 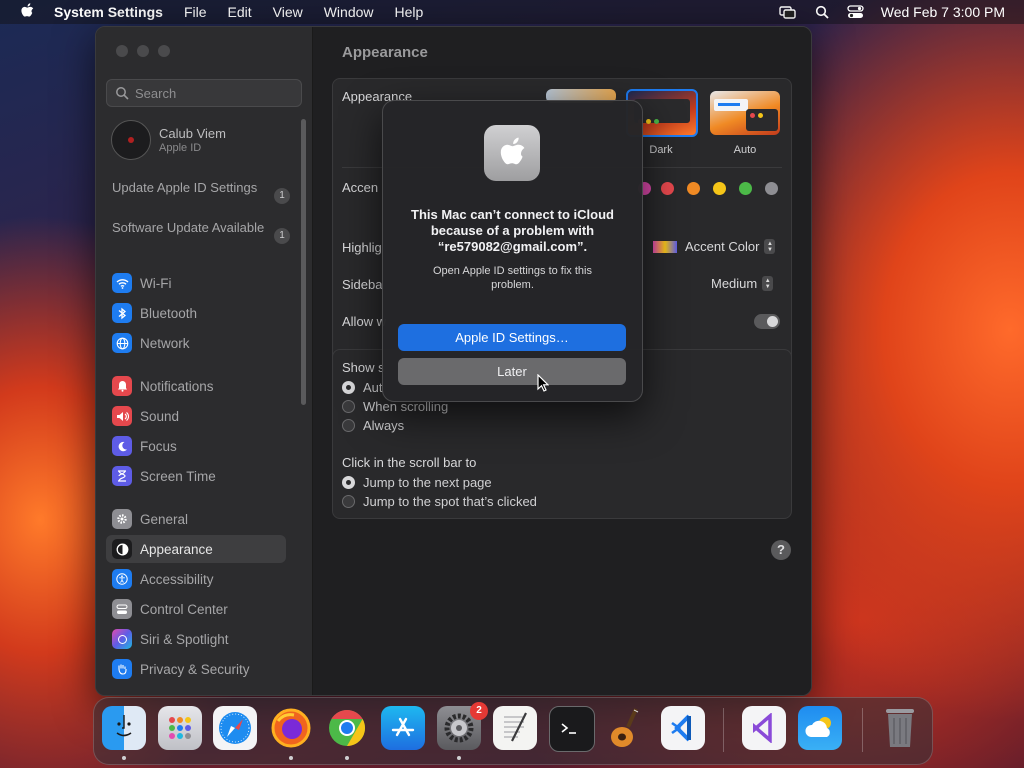 I want to click on software-update-notice: Software Update Available 1, so click(x=201, y=232).